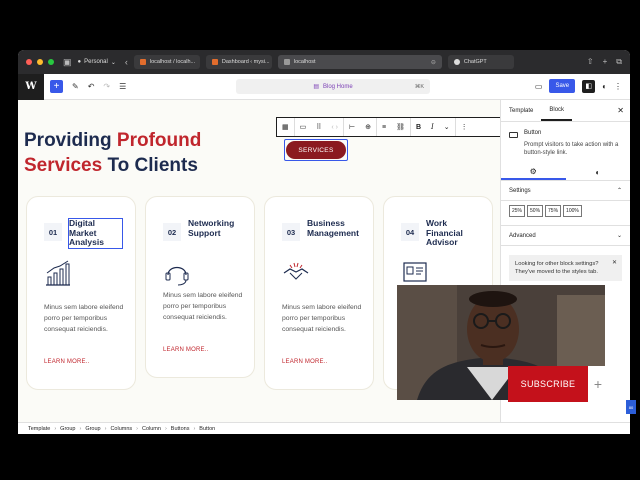 Image resolution: width=640 pixels, height=480 pixels. I want to click on breadcrumb-item: Template, so click(39, 429).